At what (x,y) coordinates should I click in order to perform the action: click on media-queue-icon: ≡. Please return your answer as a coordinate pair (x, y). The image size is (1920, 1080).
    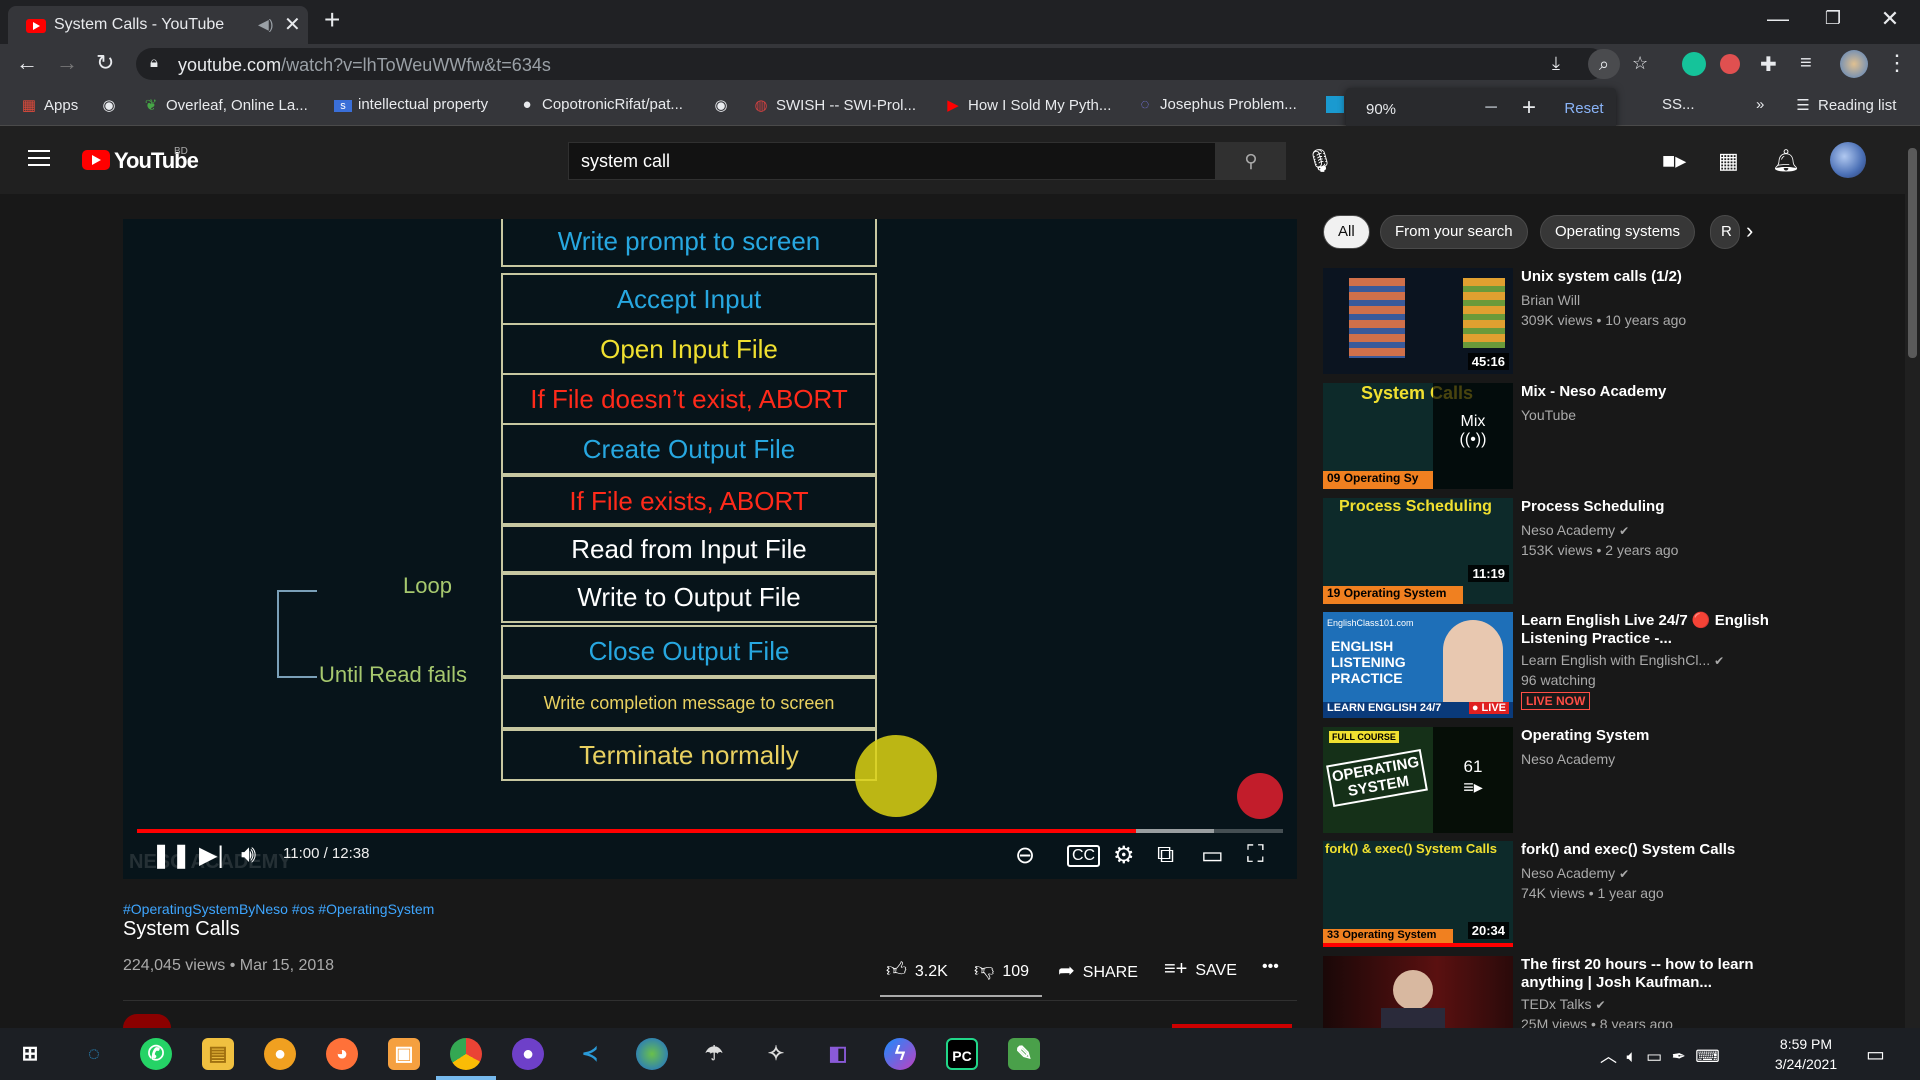
    Looking at the image, I should click on (1806, 63).